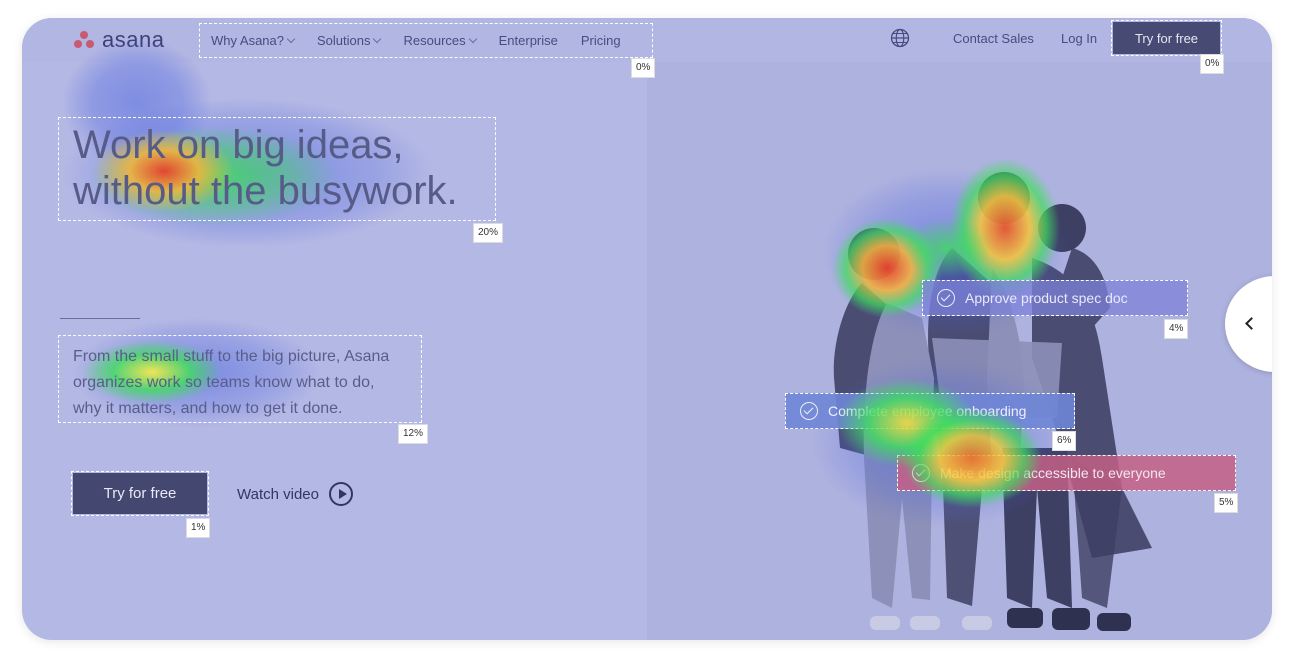 Image resolution: width=1294 pixels, height=661 pixels. What do you see at coordinates (900, 38) in the screenshot?
I see `globe-icon` at bounding box center [900, 38].